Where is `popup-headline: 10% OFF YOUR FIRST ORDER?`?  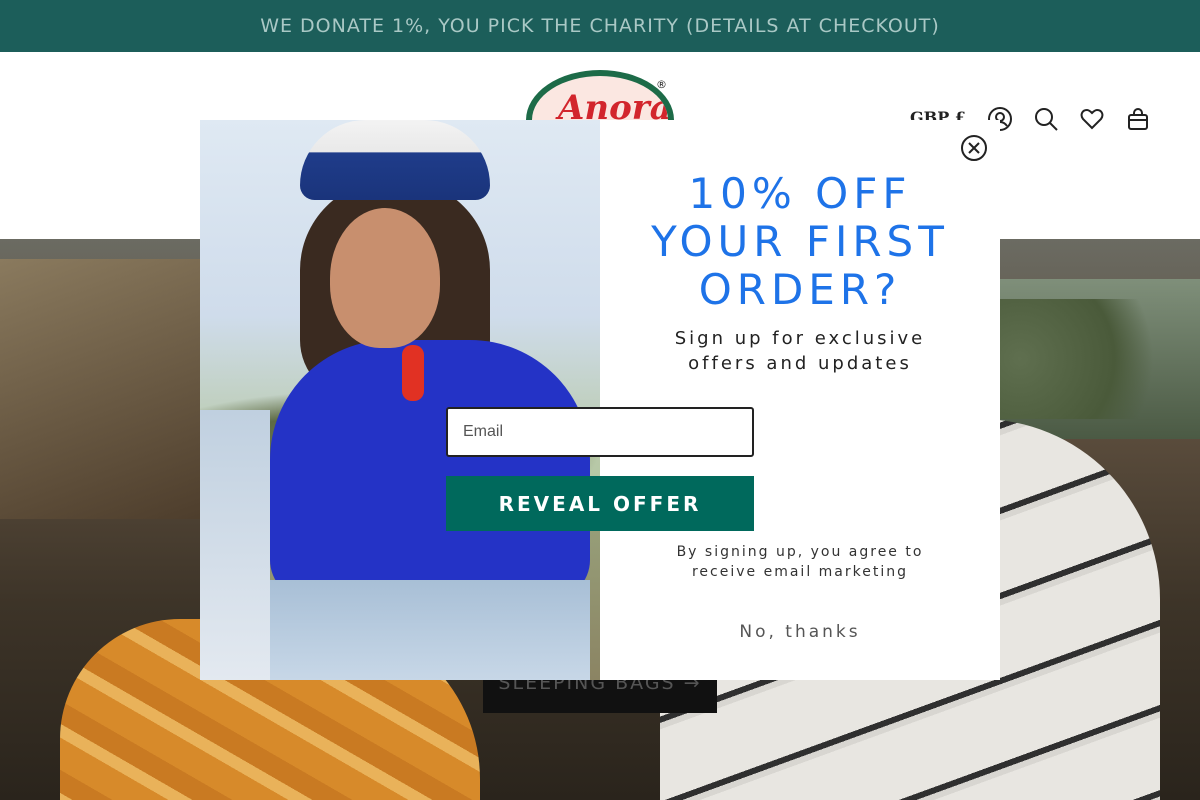 popup-headline: 10% OFF YOUR FIRST ORDER? is located at coordinates (800, 242).